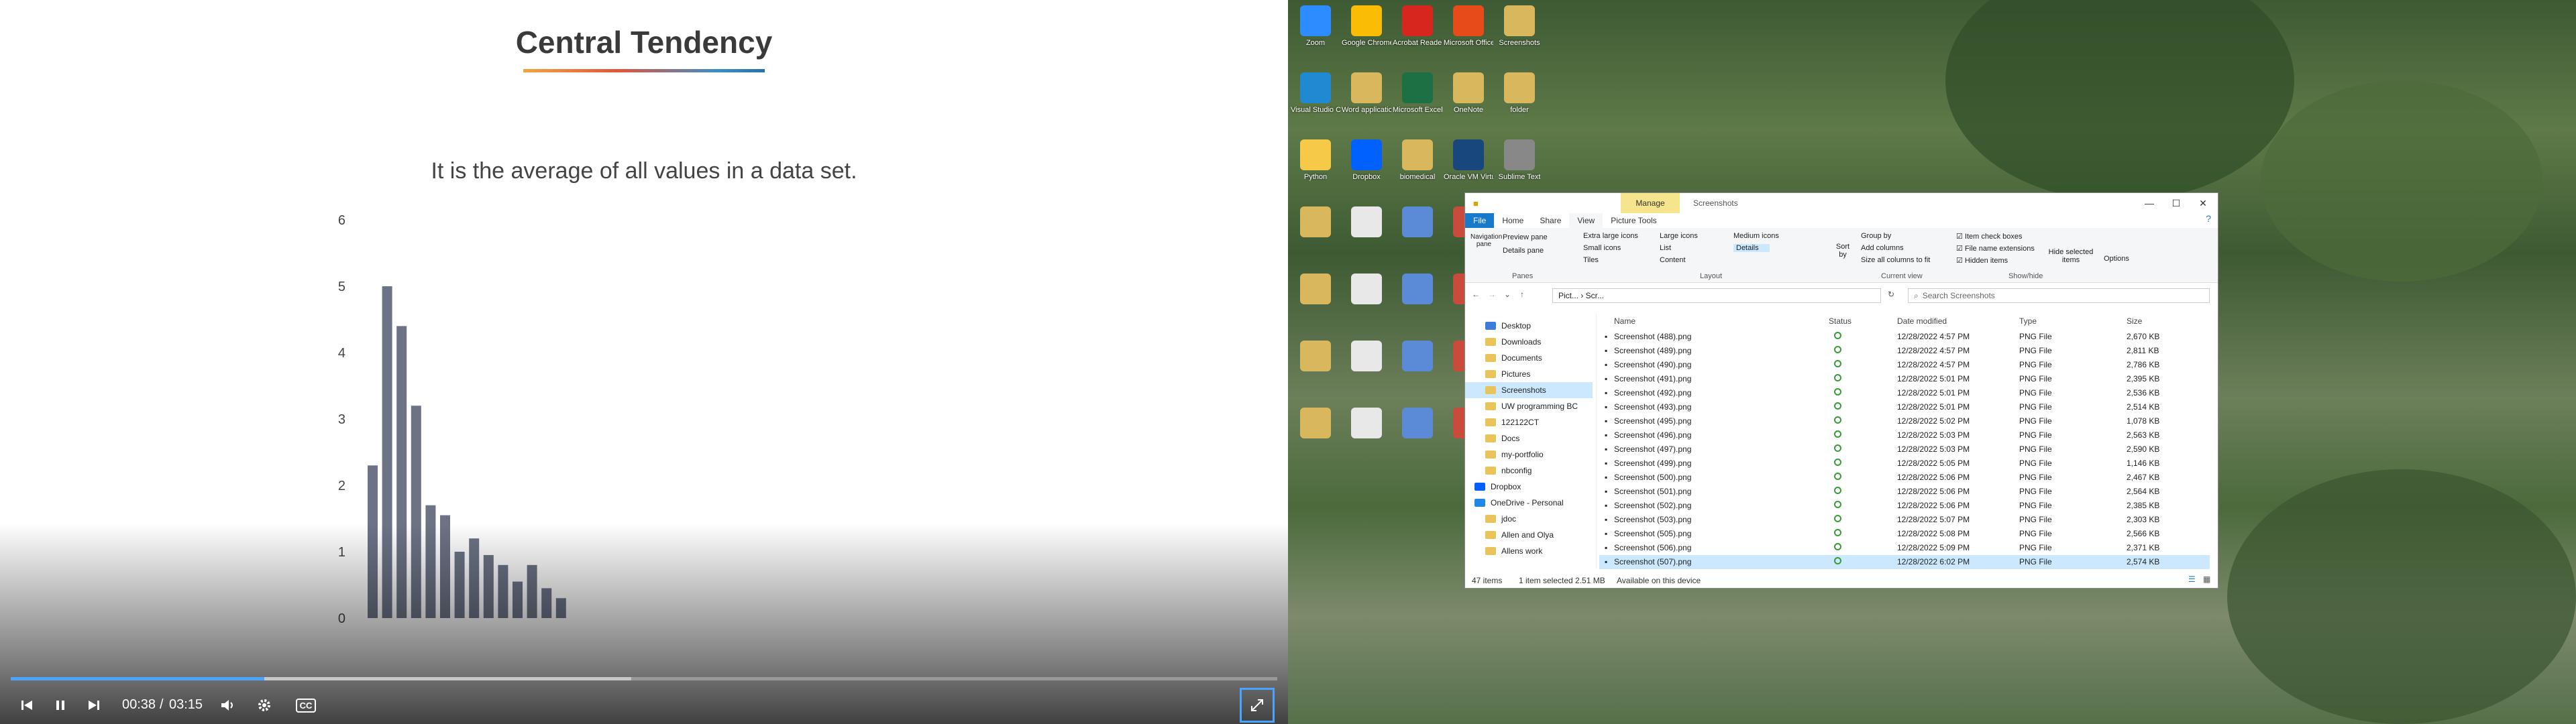 The height and width of the screenshot is (724, 2576). What do you see at coordinates (1891, 294) in the screenshot?
I see `refresh-icon: ↻` at bounding box center [1891, 294].